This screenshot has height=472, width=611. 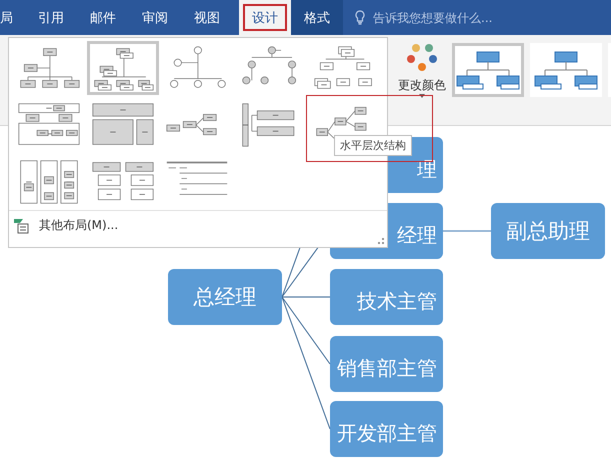 What do you see at coordinates (386, 364) in the screenshot?
I see `diagram-node: 销售部主管` at bounding box center [386, 364].